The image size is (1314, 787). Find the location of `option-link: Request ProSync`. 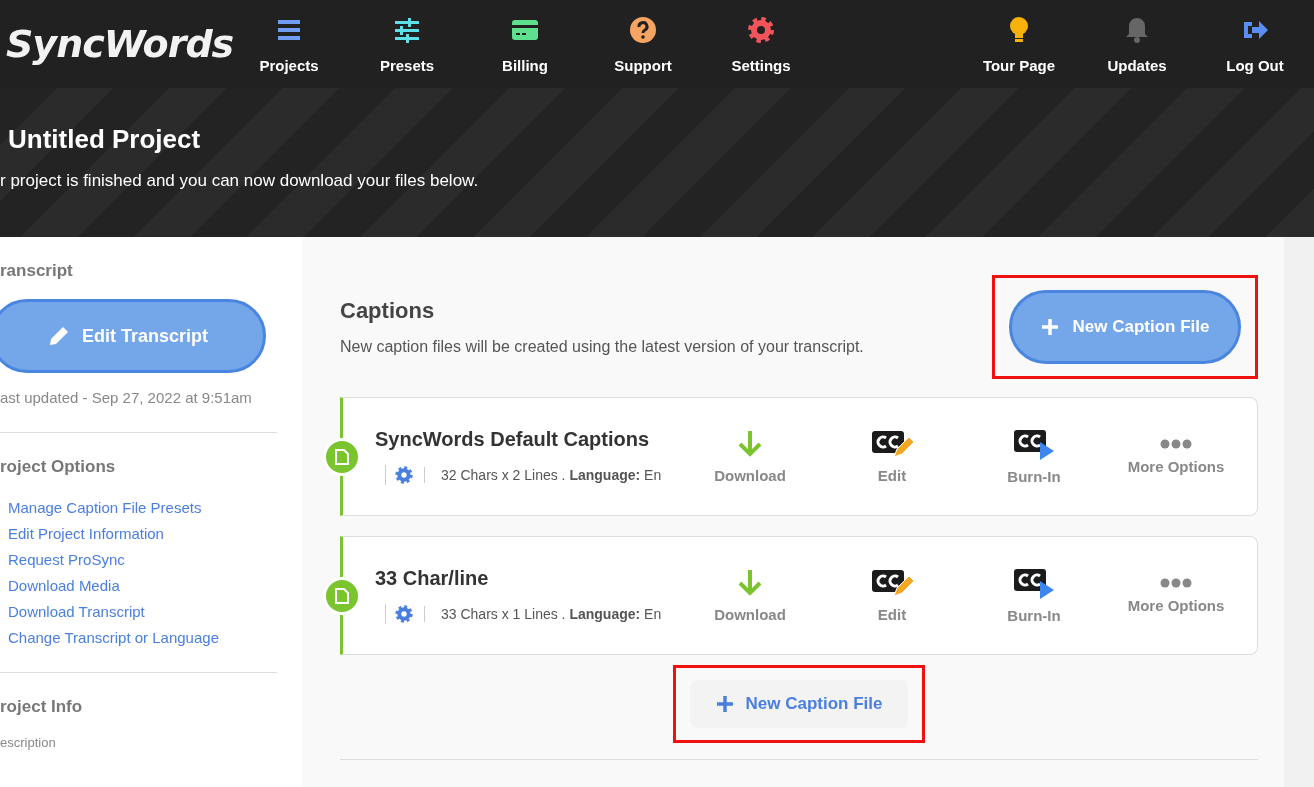

option-link: Request ProSync is located at coordinates (142, 559).